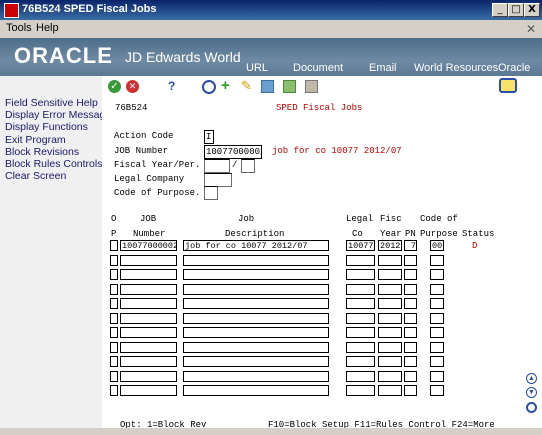 The height and width of the screenshot is (435, 542). What do you see at coordinates (508, 85) in the screenshot?
I see `chat-icon` at bounding box center [508, 85].